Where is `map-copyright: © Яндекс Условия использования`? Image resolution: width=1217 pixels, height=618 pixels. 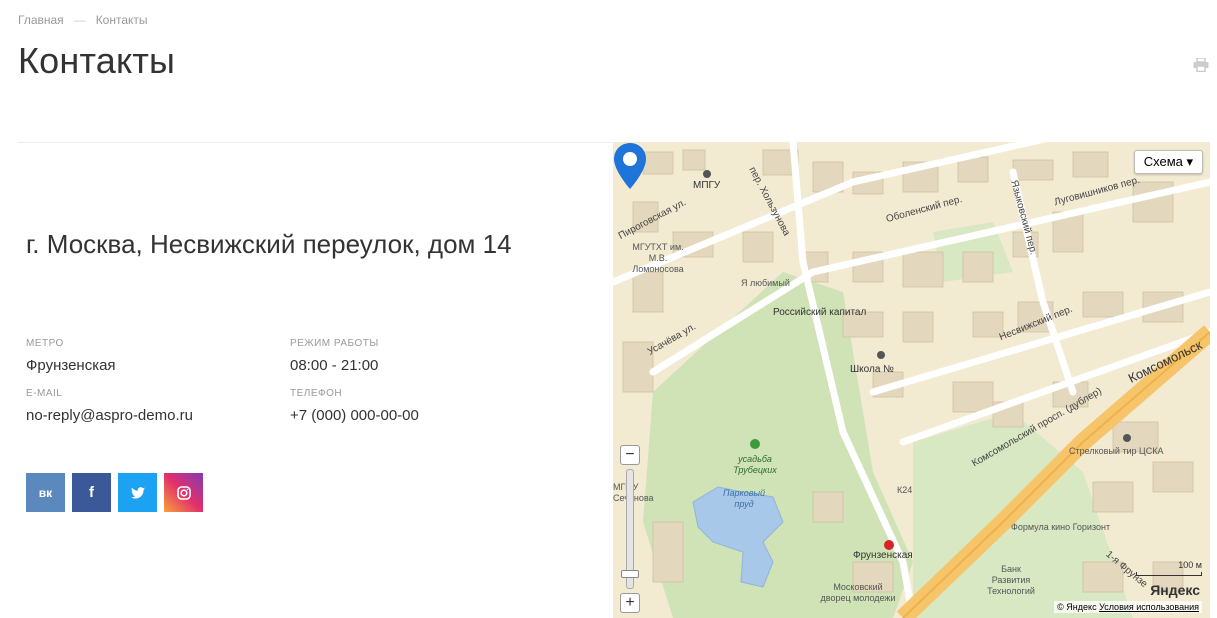
map-copyright: © Яндекс Условия использования is located at coordinates (1128, 607).